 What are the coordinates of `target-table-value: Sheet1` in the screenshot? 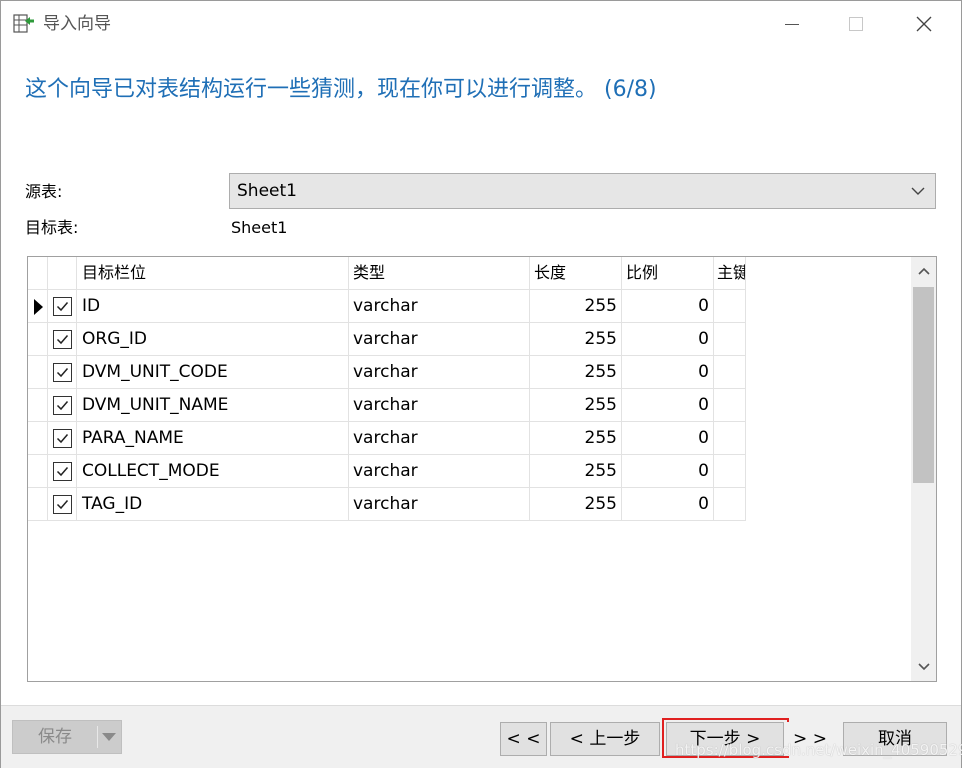 It's located at (259, 227).